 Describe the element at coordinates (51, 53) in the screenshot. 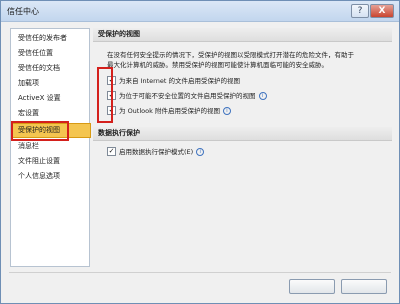

I see `sidebar-item-trusted-locations: 受信任位置` at that location.